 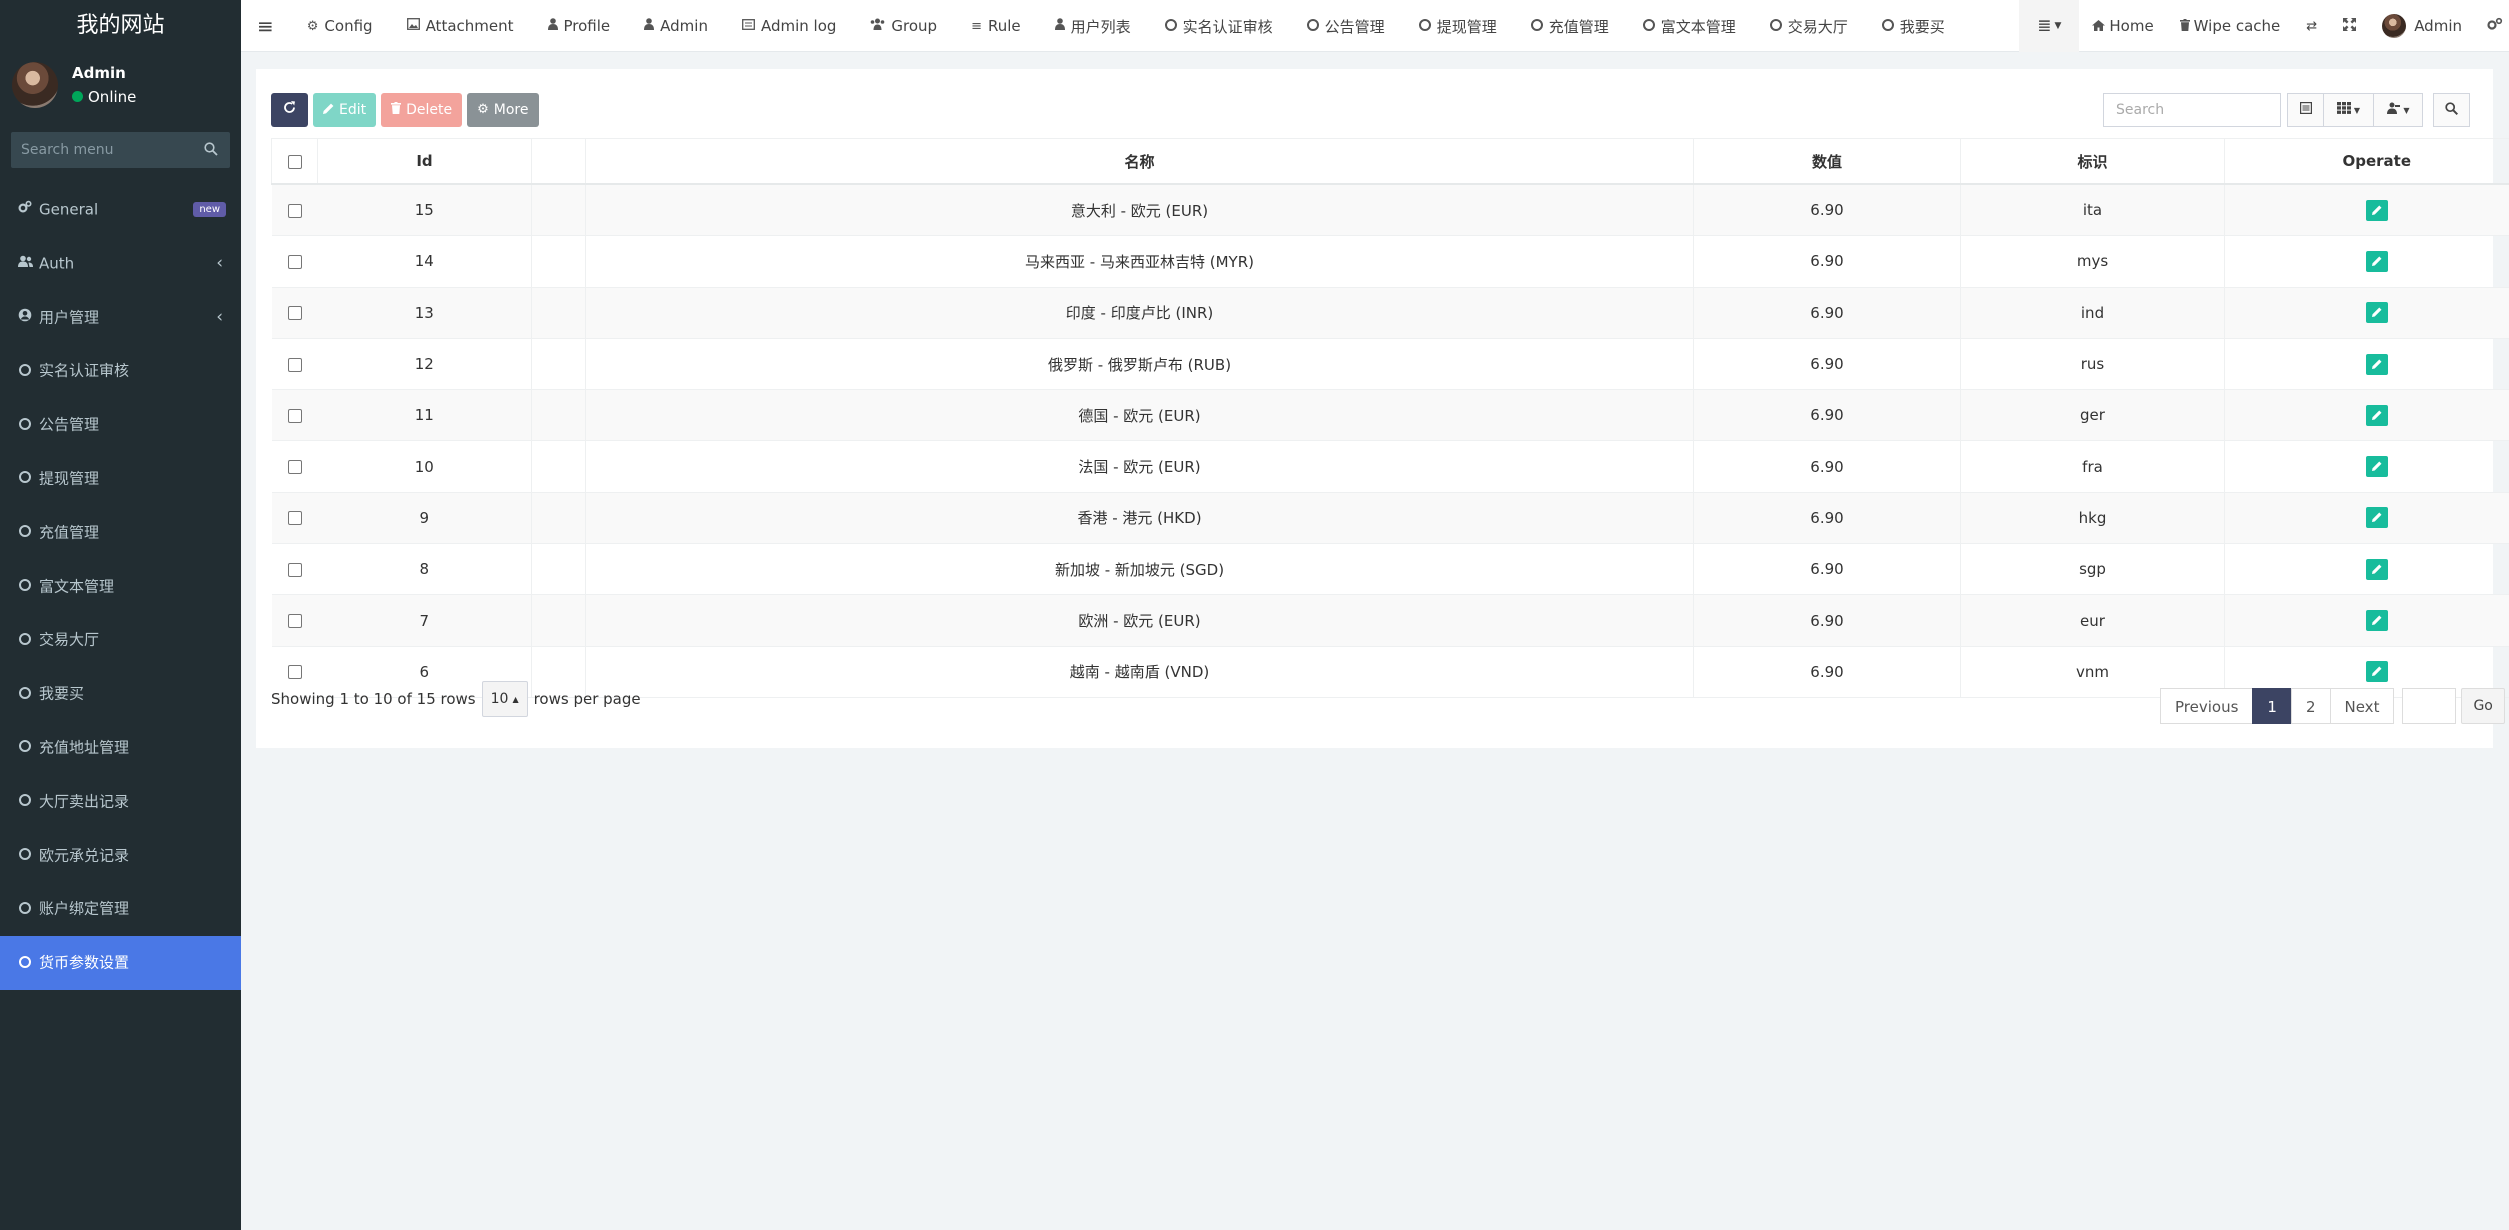 I want to click on export-button: ▼, so click(x=2398, y=110).